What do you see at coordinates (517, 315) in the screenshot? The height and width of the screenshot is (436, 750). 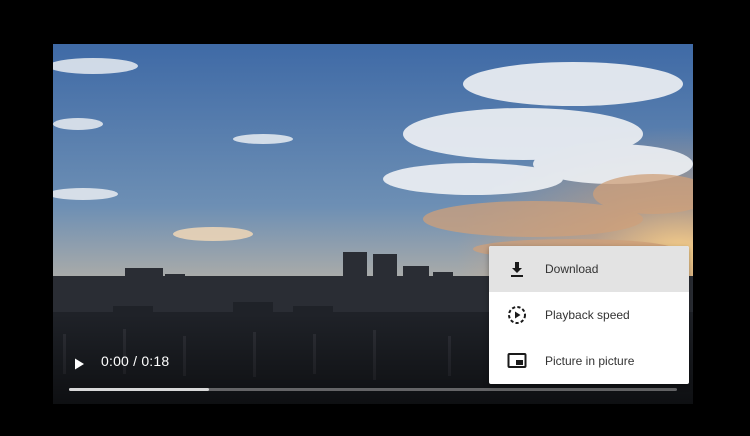 I see `playback-speed-icon` at bounding box center [517, 315].